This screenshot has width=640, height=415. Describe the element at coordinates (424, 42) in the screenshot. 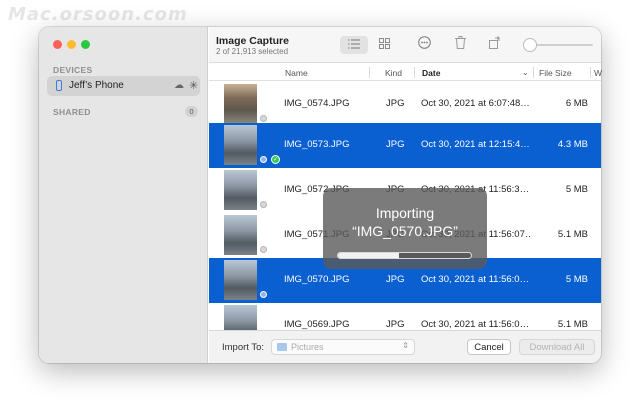

I see `more-icon` at that location.